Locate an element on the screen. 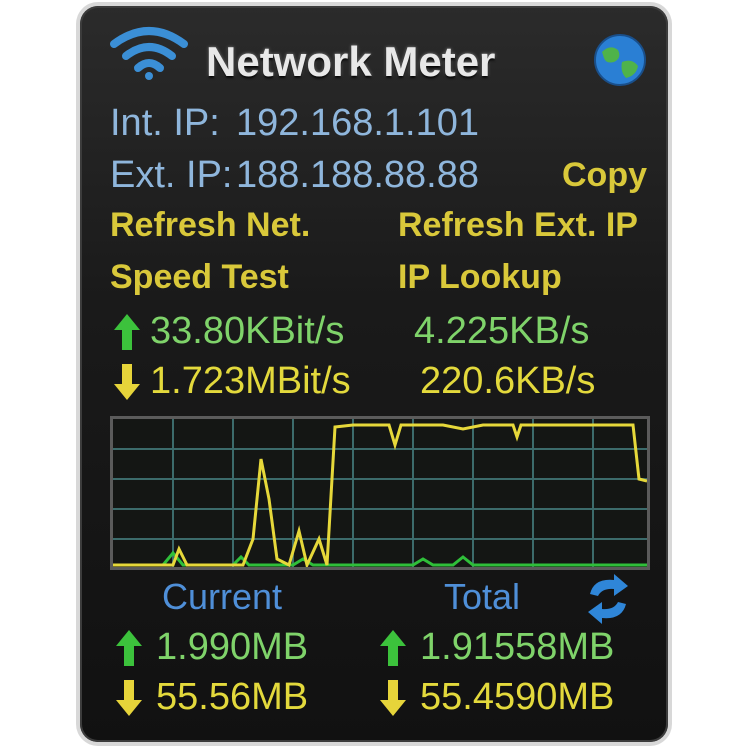 The width and height of the screenshot is (750, 750). copy-button: Copy is located at coordinates (604, 175).